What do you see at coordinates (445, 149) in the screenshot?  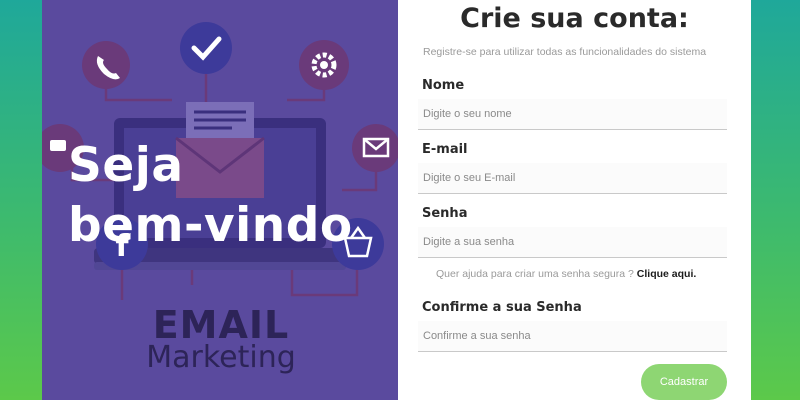 I see `email-label: E-mail` at bounding box center [445, 149].